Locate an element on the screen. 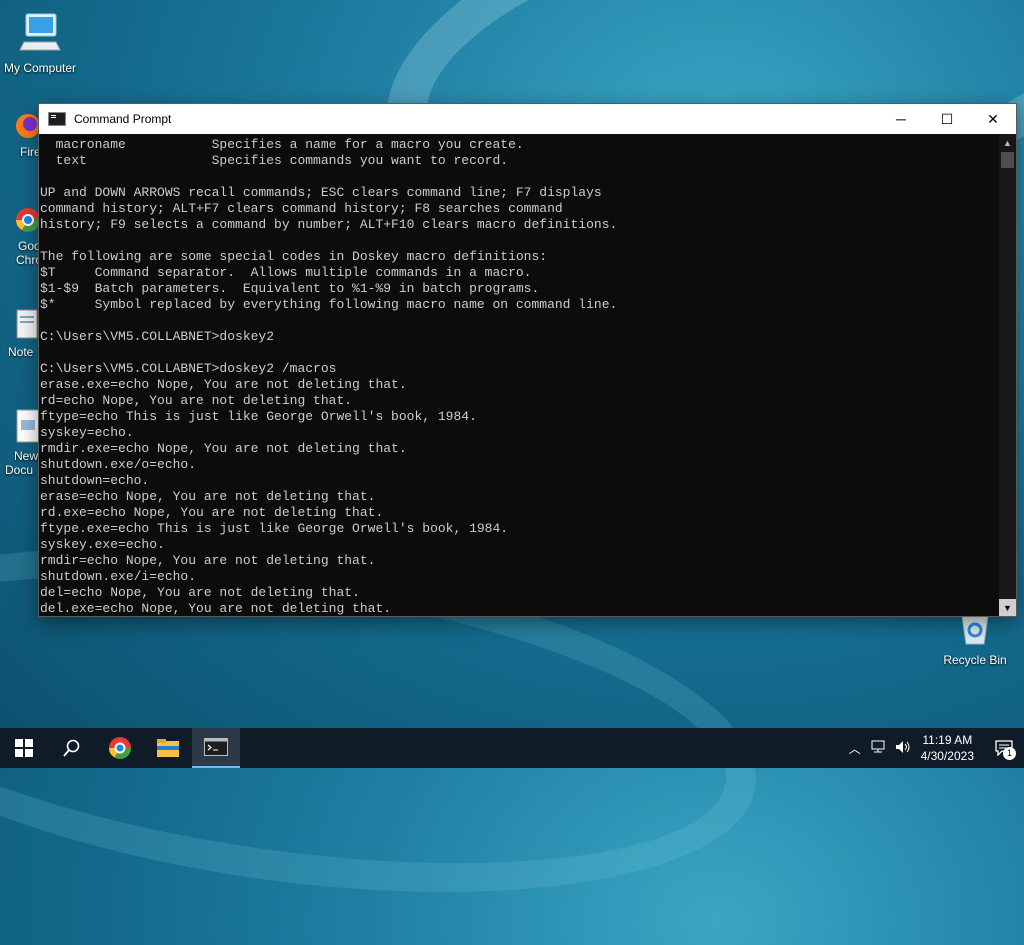  computer-icon is located at coordinates (40, 33).